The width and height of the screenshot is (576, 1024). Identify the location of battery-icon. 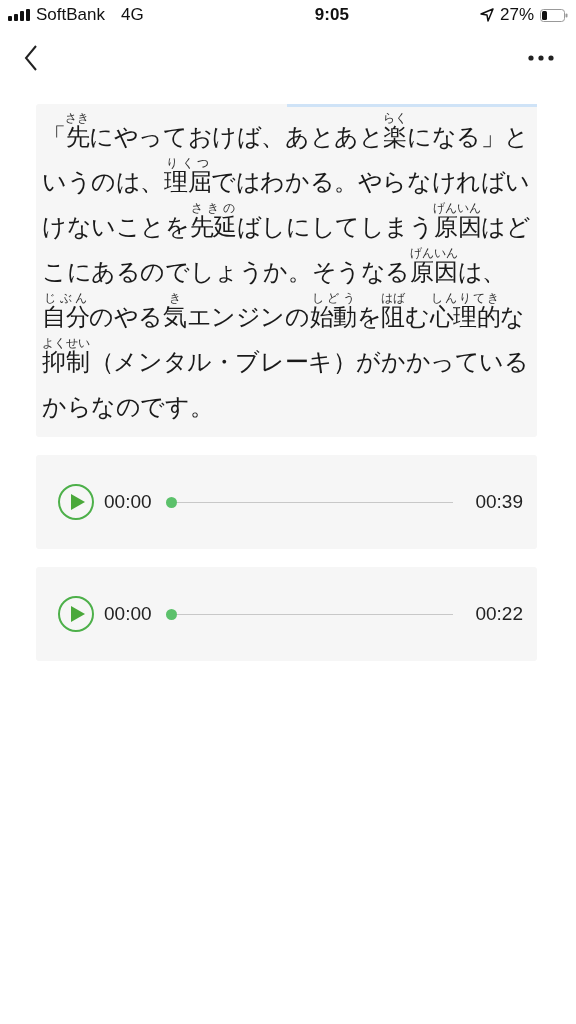
(554, 15).